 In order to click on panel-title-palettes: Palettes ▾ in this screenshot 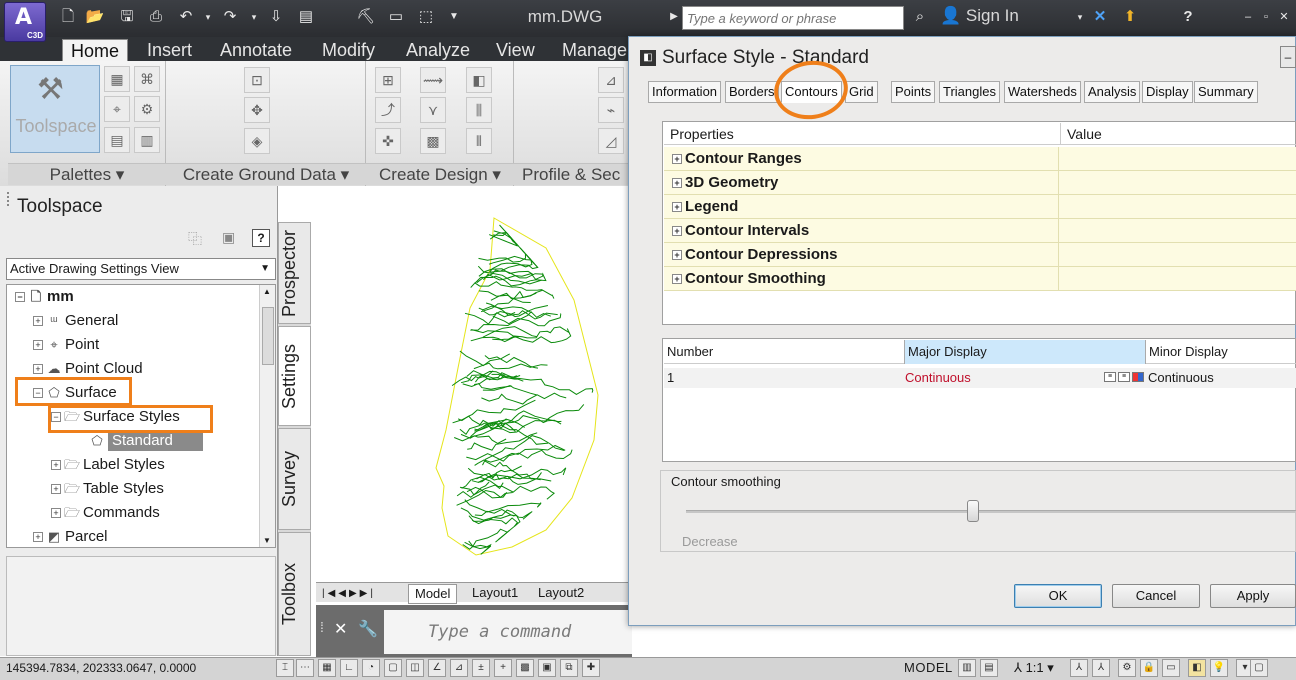, I will do `click(87, 174)`.